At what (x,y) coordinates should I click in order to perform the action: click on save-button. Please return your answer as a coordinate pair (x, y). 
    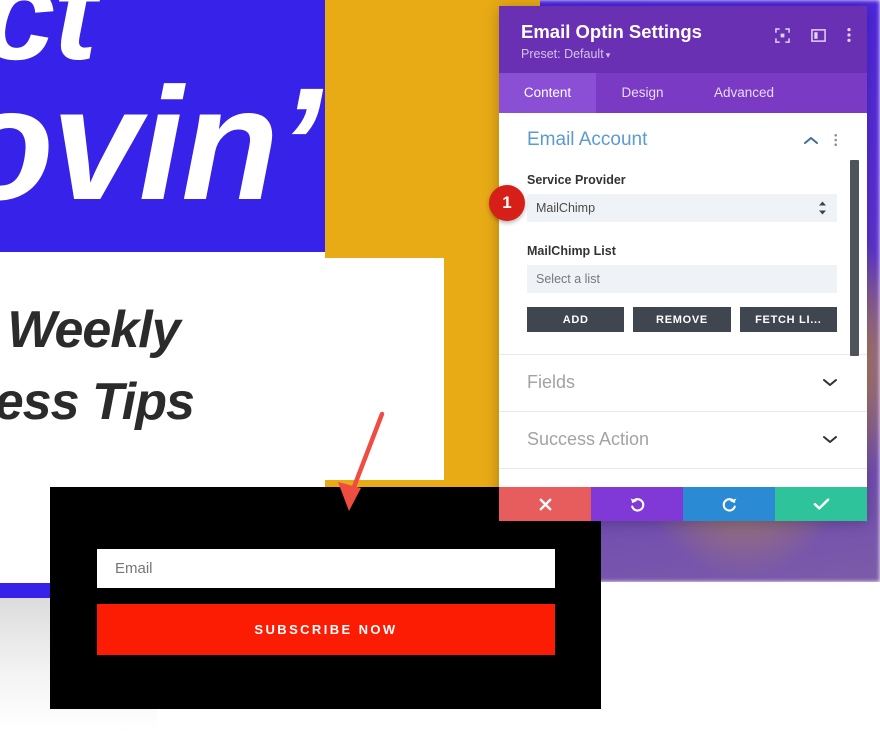
    Looking at the image, I should click on (821, 504).